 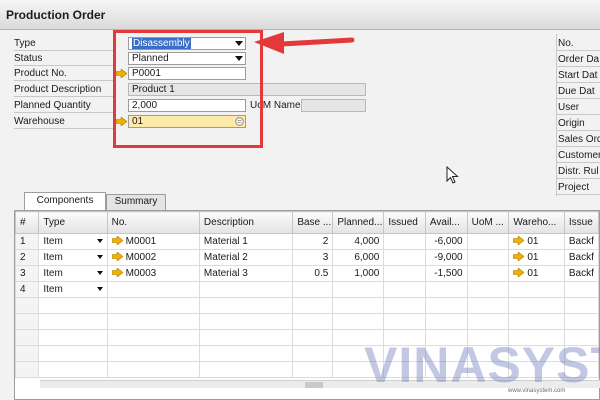 What do you see at coordinates (358, 273) in the screenshot?
I see `planned-qty-cell: 1,000` at bounding box center [358, 273].